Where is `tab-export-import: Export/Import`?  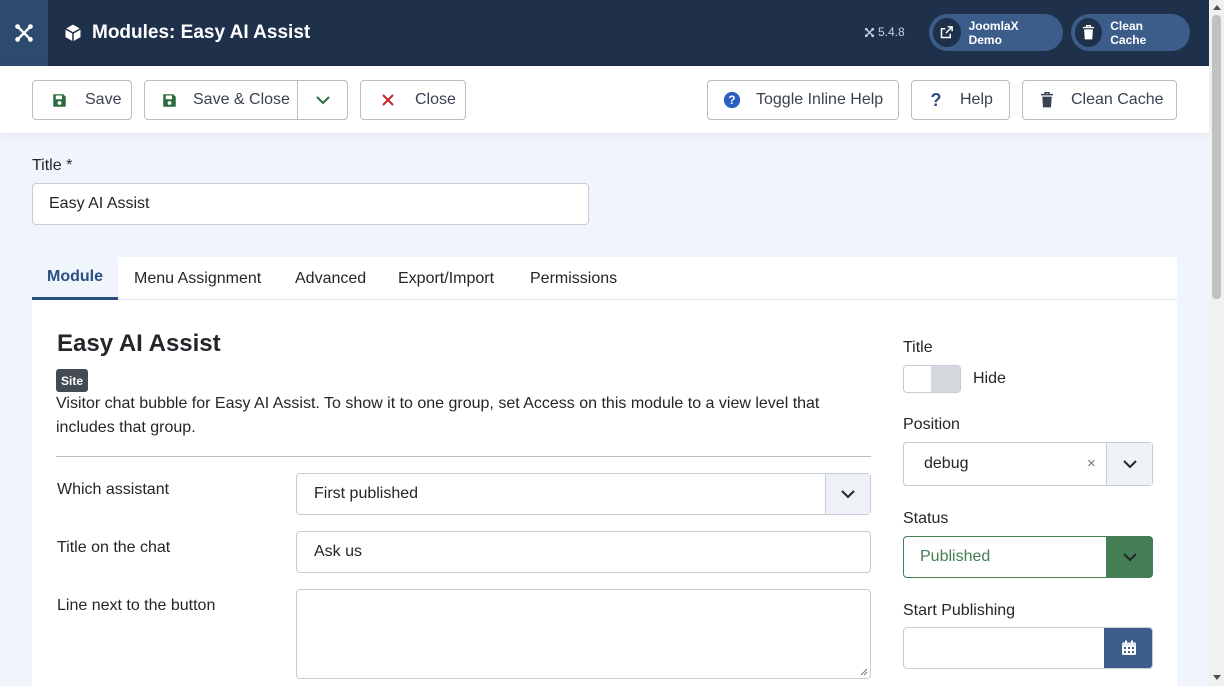
tab-export-import: Export/Import is located at coordinates (446, 278).